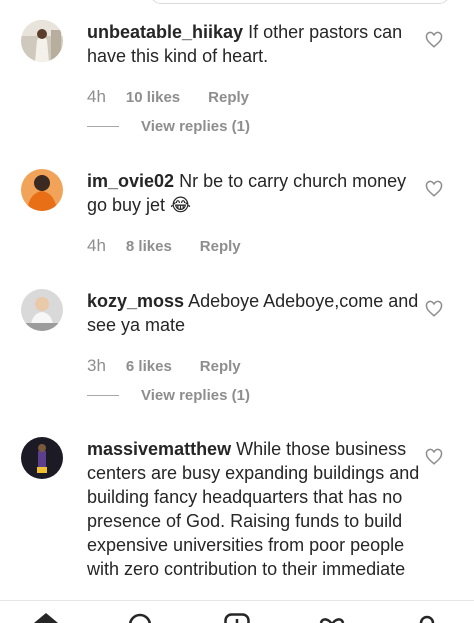  Describe the element at coordinates (149, 366) in the screenshot. I see `comment-likes: 6 likes` at that location.